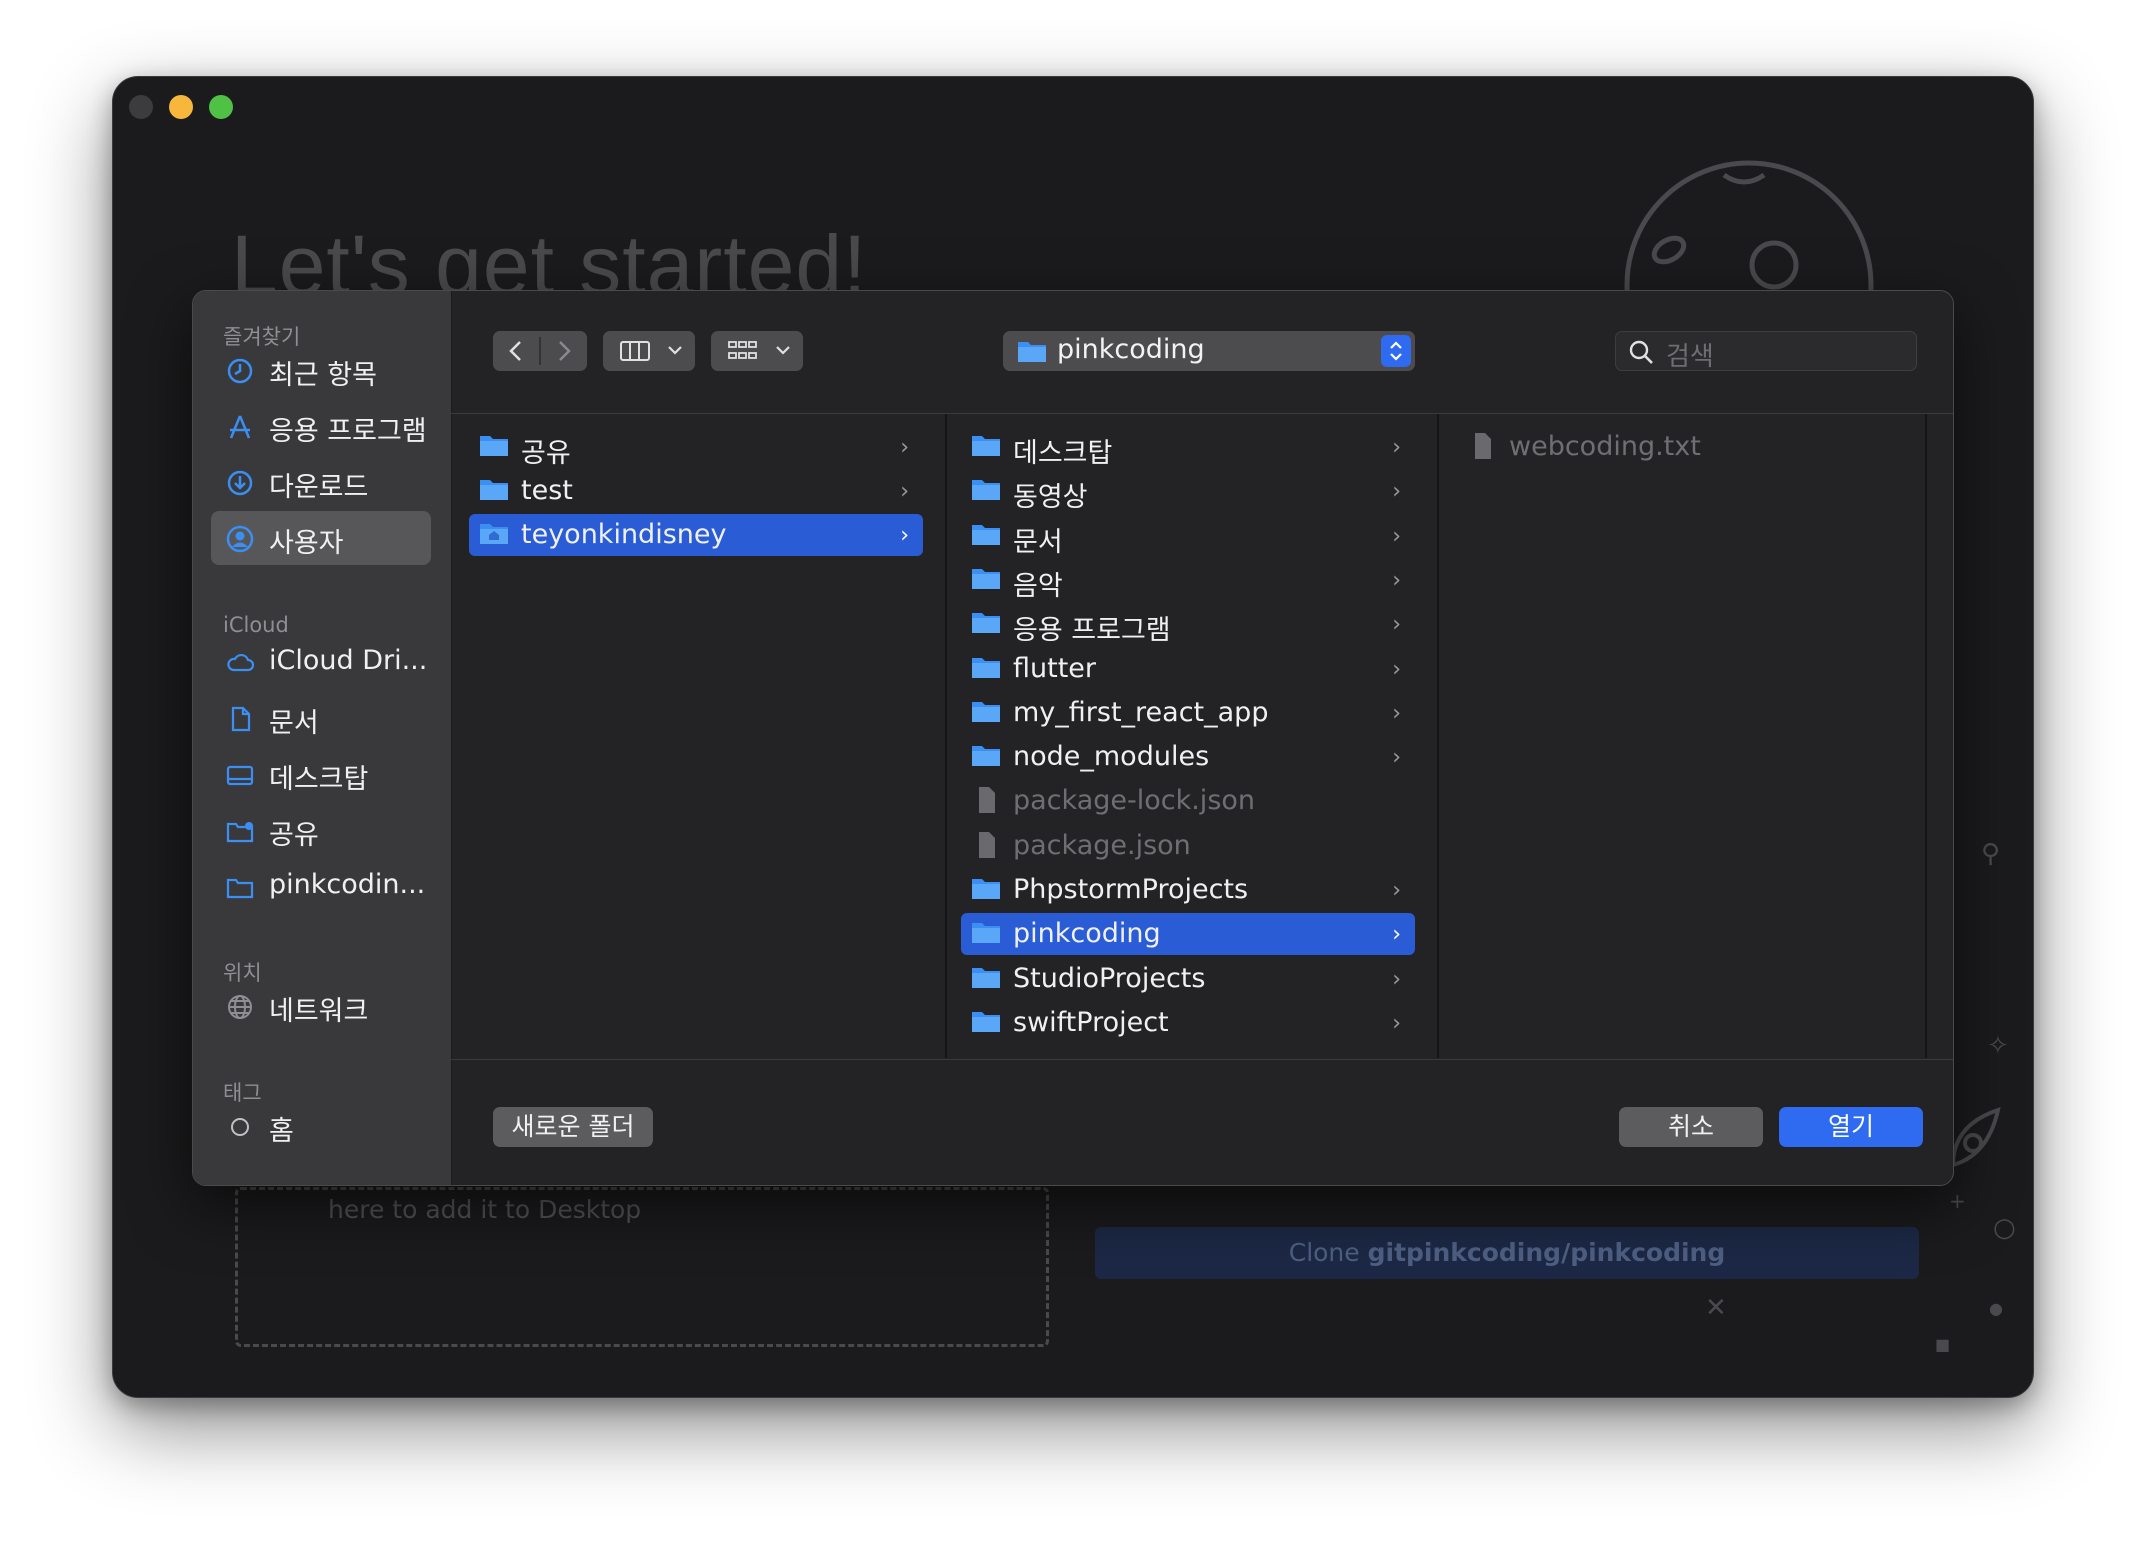  I want to click on list-item: 데스크탑 ›, so click(1188, 447).